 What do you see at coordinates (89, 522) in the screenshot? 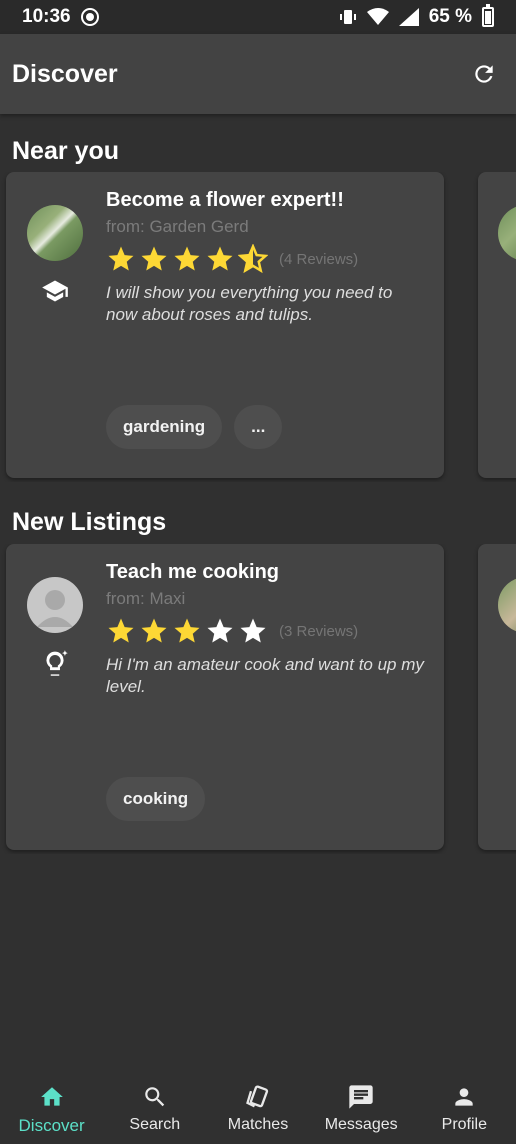
I see `section-title-new-listings: New Listings` at bounding box center [89, 522].